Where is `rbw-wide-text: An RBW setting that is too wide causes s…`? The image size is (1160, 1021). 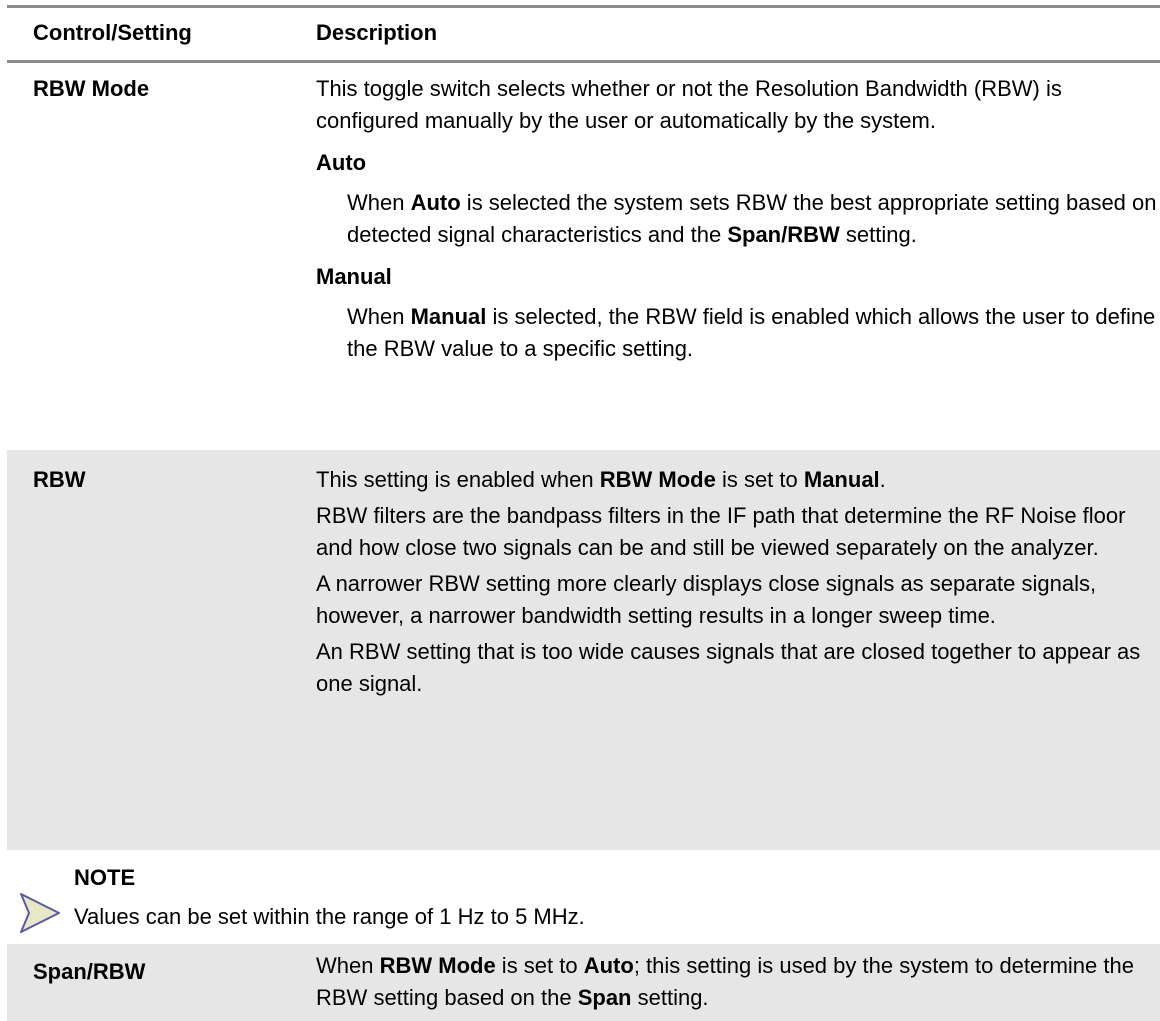 rbw-wide-text: An RBW setting that is too wide causes s… is located at coordinates (728, 667).